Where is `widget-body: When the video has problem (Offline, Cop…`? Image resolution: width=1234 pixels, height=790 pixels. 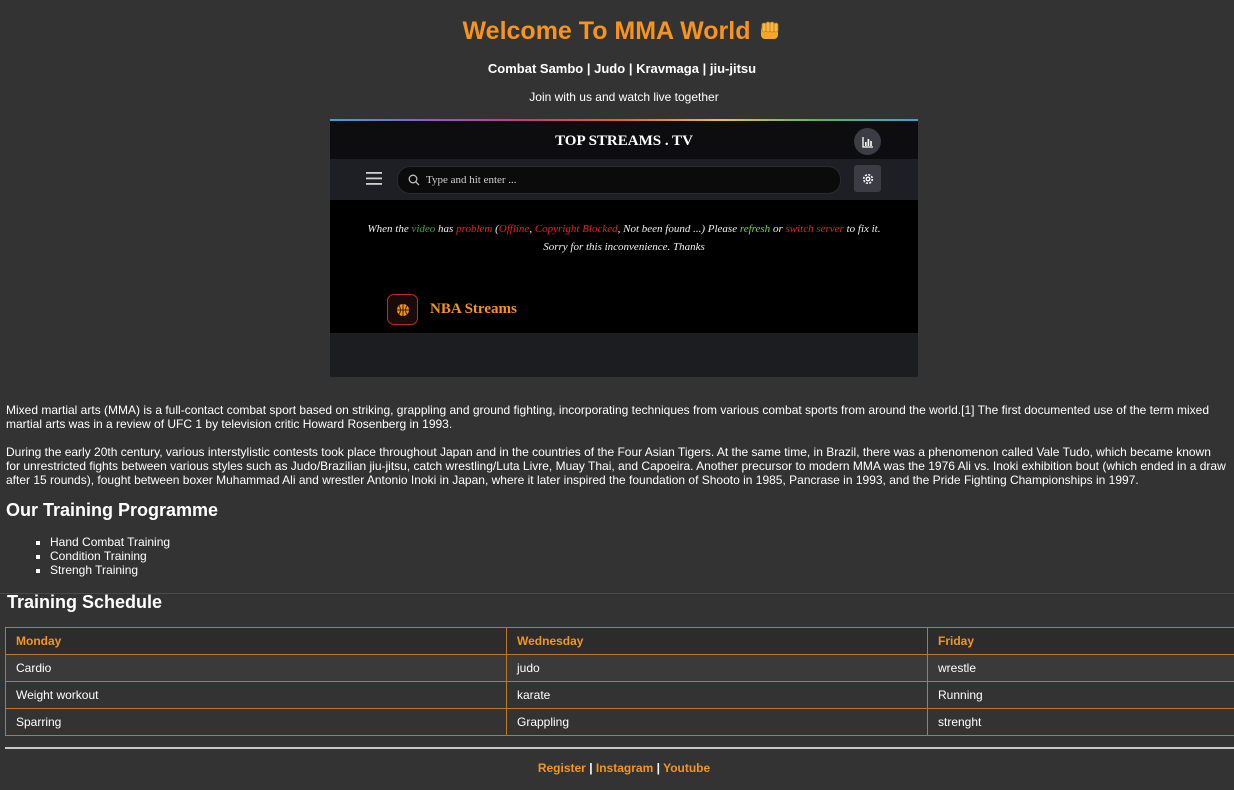 widget-body: When the video has problem (Offline, Cop… is located at coordinates (624, 266).